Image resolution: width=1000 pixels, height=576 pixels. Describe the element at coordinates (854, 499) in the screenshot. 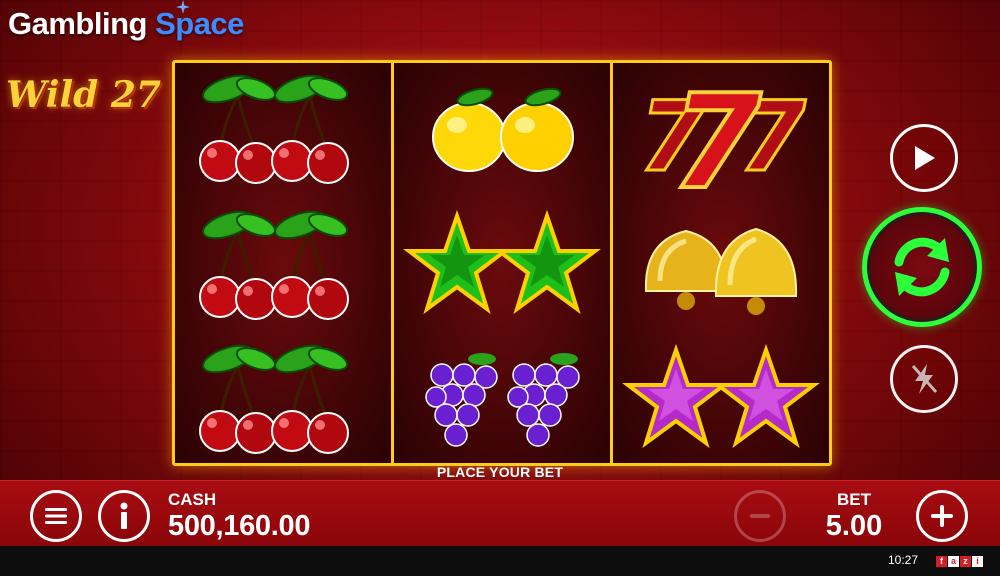

I see `bet-label: BET` at that location.